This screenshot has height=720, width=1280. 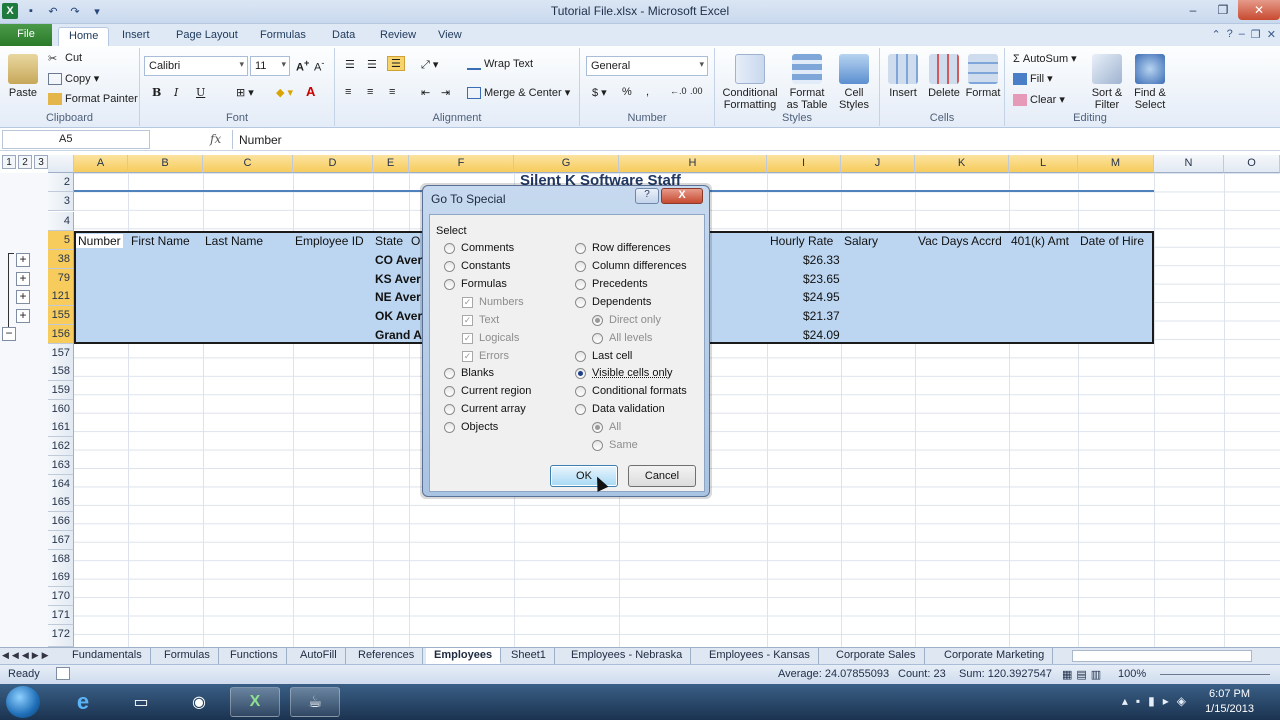 I want to click on row-header: 168, so click(x=61, y=559).